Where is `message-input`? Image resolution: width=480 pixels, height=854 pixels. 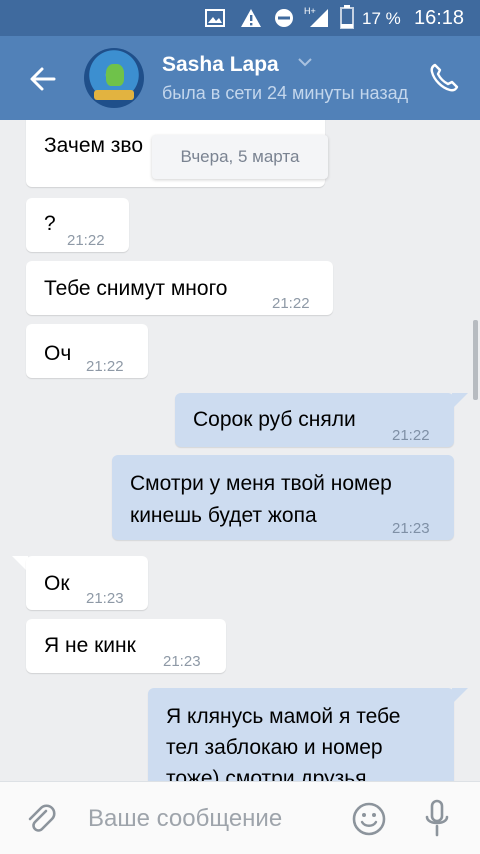 message-input is located at coordinates (213, 819).